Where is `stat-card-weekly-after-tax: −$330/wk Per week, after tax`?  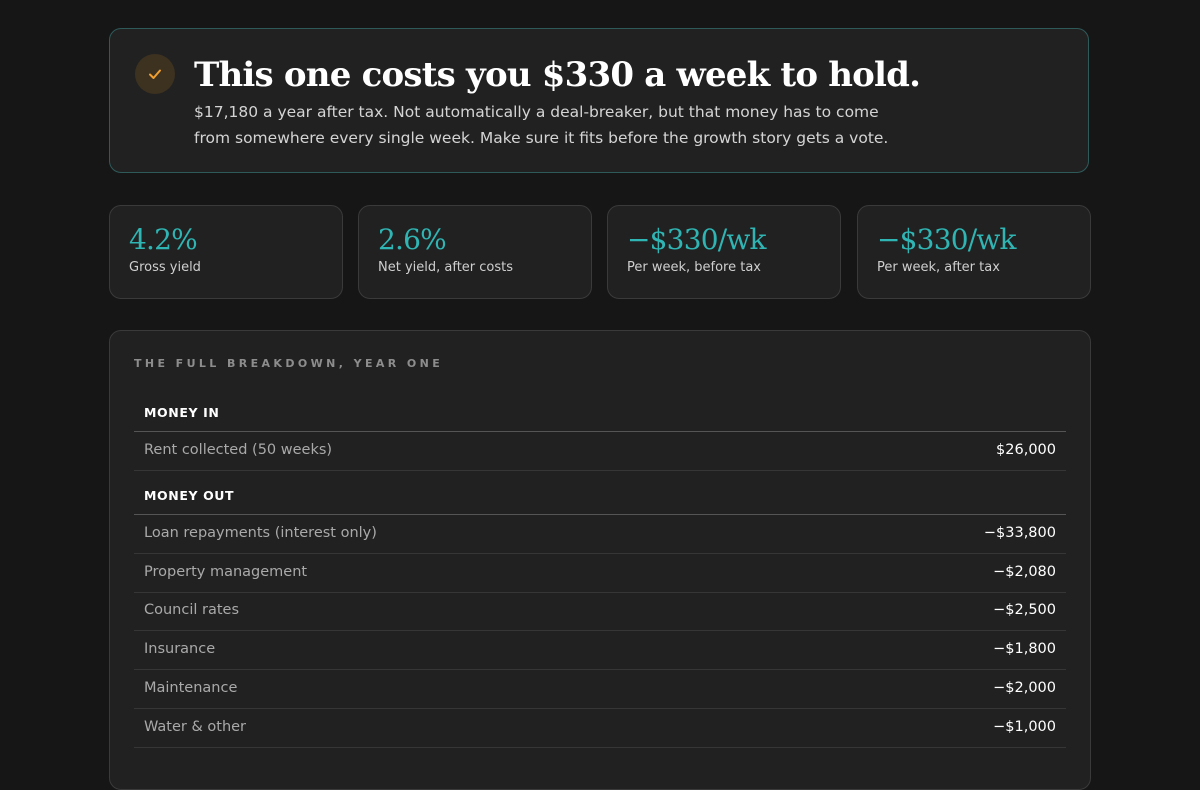
stat-card-weekly-after-tax: −$330/wk Per week, after tax is located at coordinates (974, 252).